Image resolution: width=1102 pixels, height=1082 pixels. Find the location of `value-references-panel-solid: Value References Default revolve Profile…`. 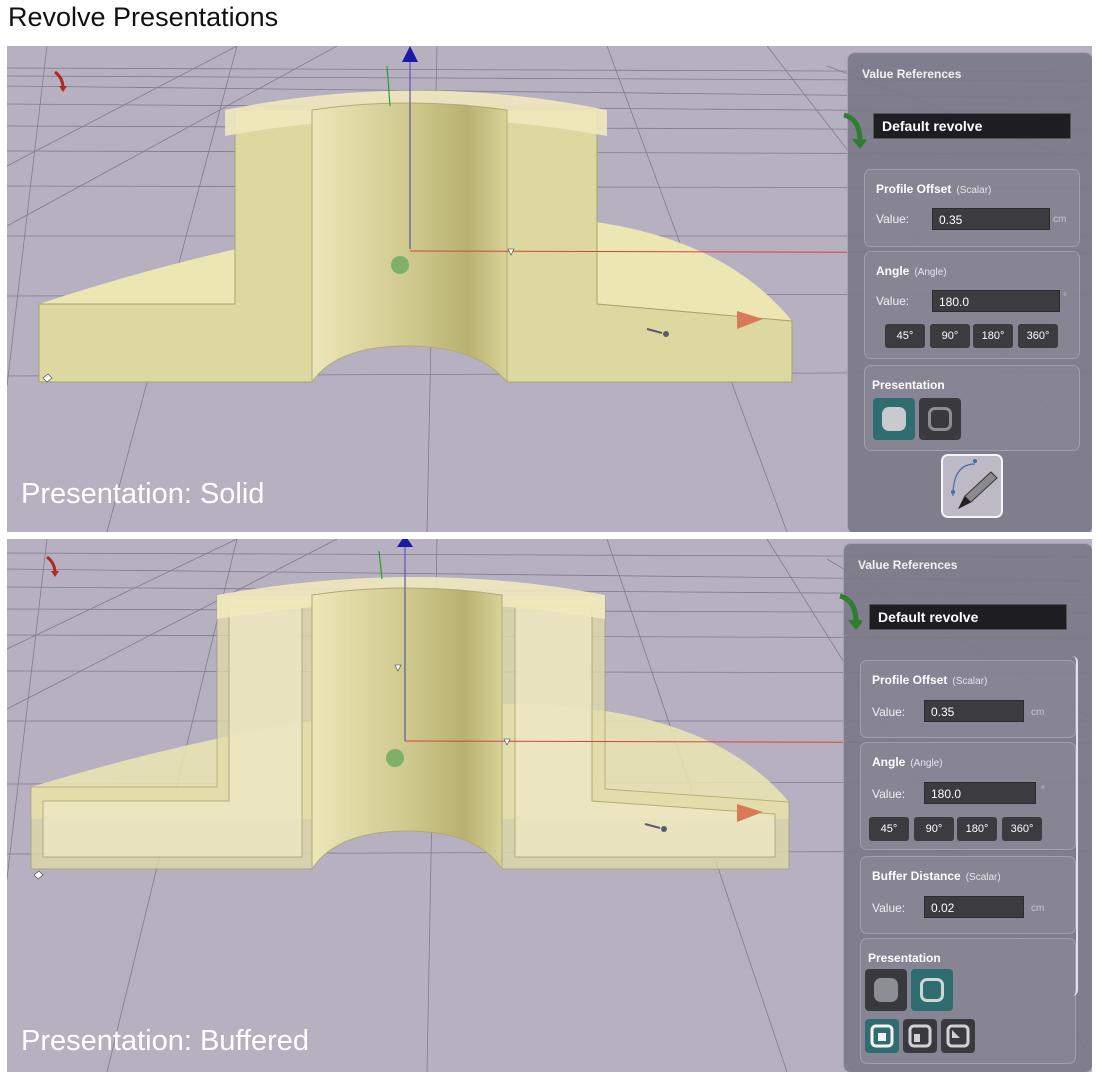

value-references-panel-solid: Value References Default revolve Profile… is located at coordinates (967, 292).